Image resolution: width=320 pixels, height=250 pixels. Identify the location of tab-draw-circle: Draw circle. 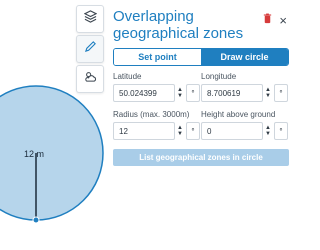
(244, 57).